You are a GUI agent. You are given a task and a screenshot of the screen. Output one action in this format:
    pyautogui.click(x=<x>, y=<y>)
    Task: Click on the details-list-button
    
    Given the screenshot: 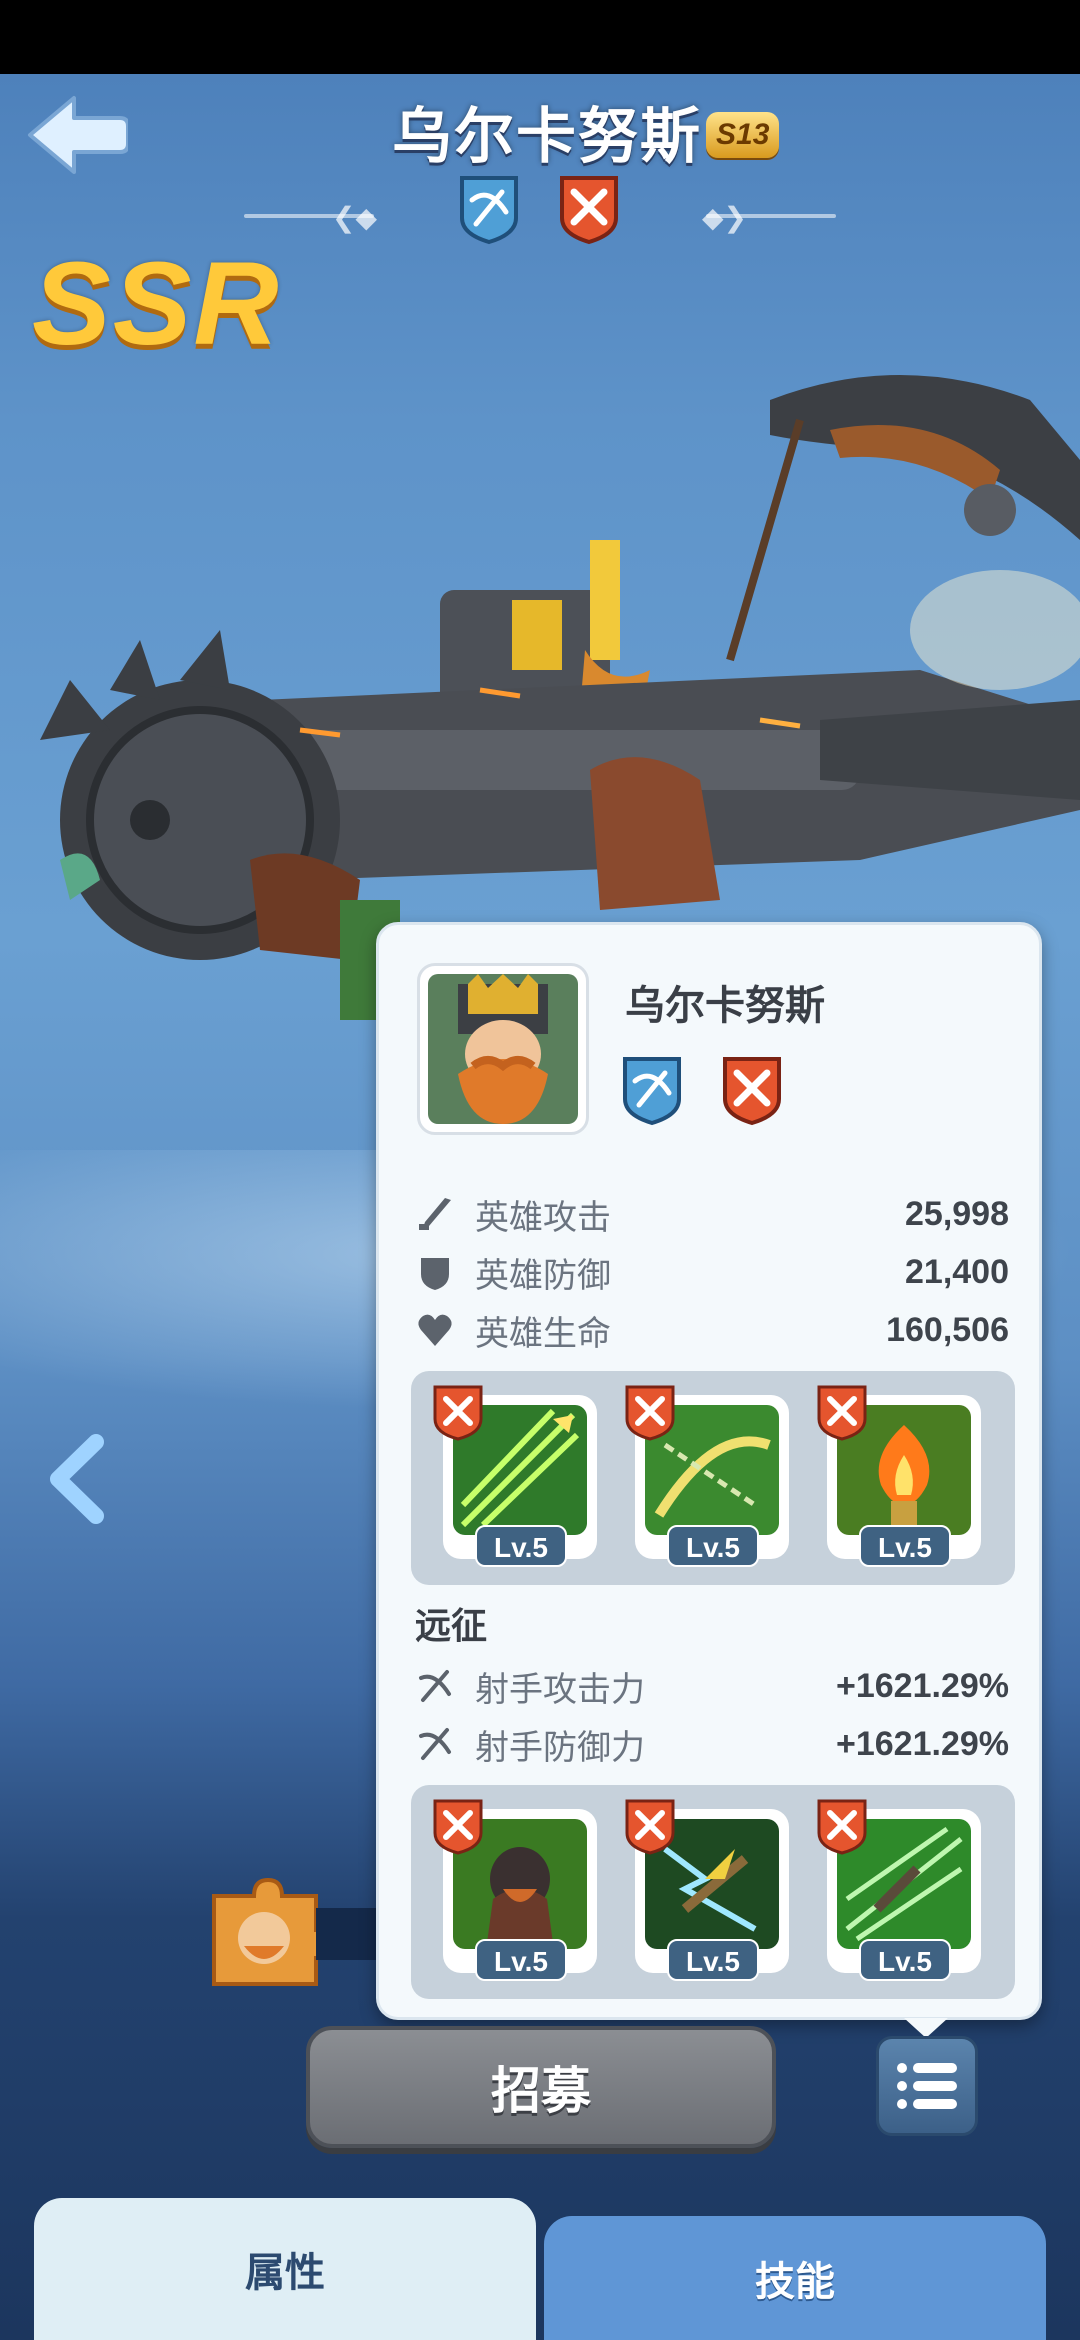 What is the action you would take?
    pyautogui.click(x=927, y=2086)
    